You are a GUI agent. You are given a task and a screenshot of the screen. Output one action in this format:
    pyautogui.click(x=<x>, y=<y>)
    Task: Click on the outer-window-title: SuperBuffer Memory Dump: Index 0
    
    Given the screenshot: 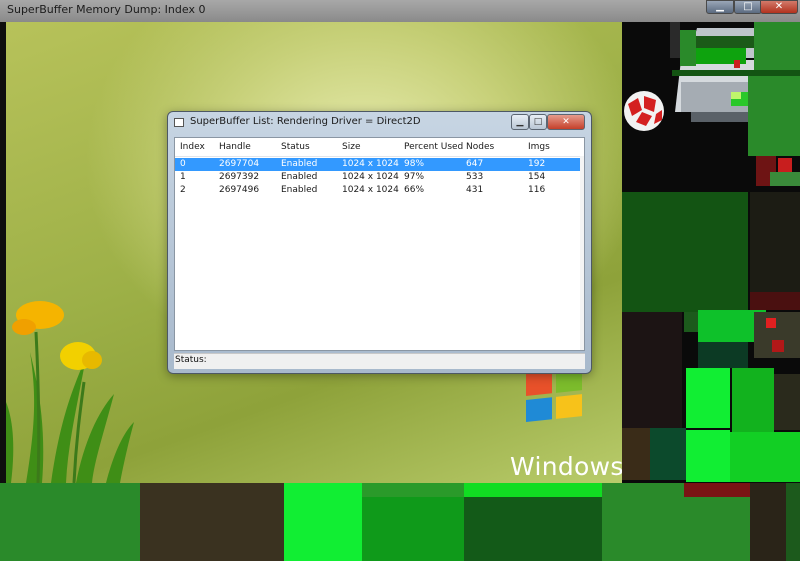 What is the action you would take?
    pyautogui.click(x=106, y=9)
    